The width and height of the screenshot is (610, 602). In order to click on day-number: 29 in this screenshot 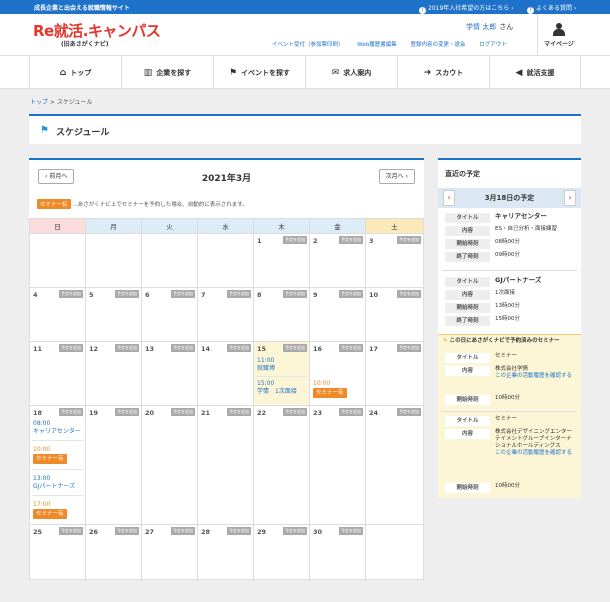, I will do `click(262, 532)`.